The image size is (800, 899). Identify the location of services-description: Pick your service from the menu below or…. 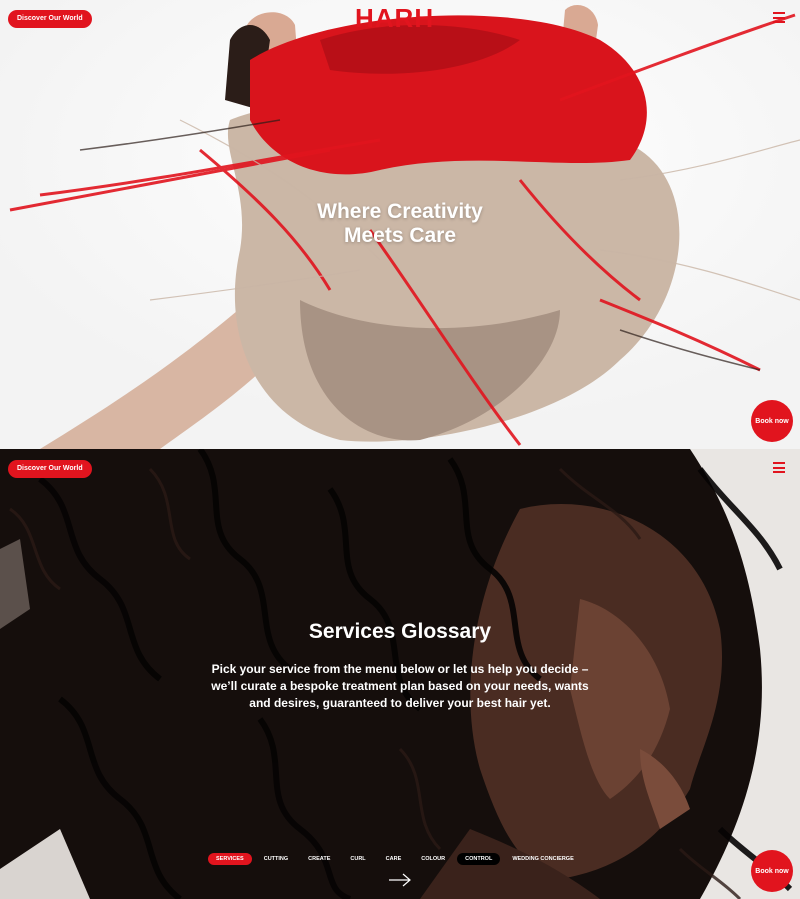
(400, 686).